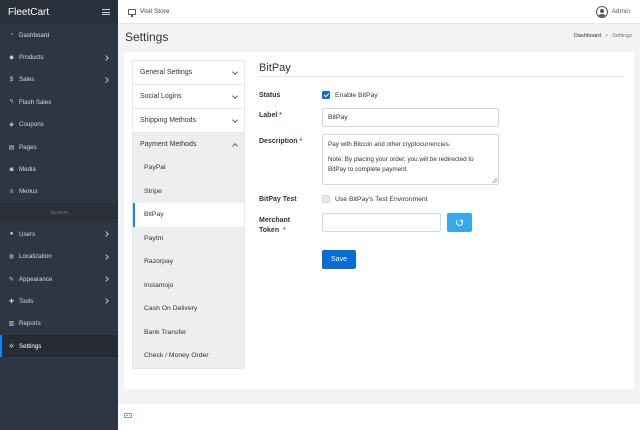  I want to click on payment-method-stripe: Stripe, so click(188, 192).